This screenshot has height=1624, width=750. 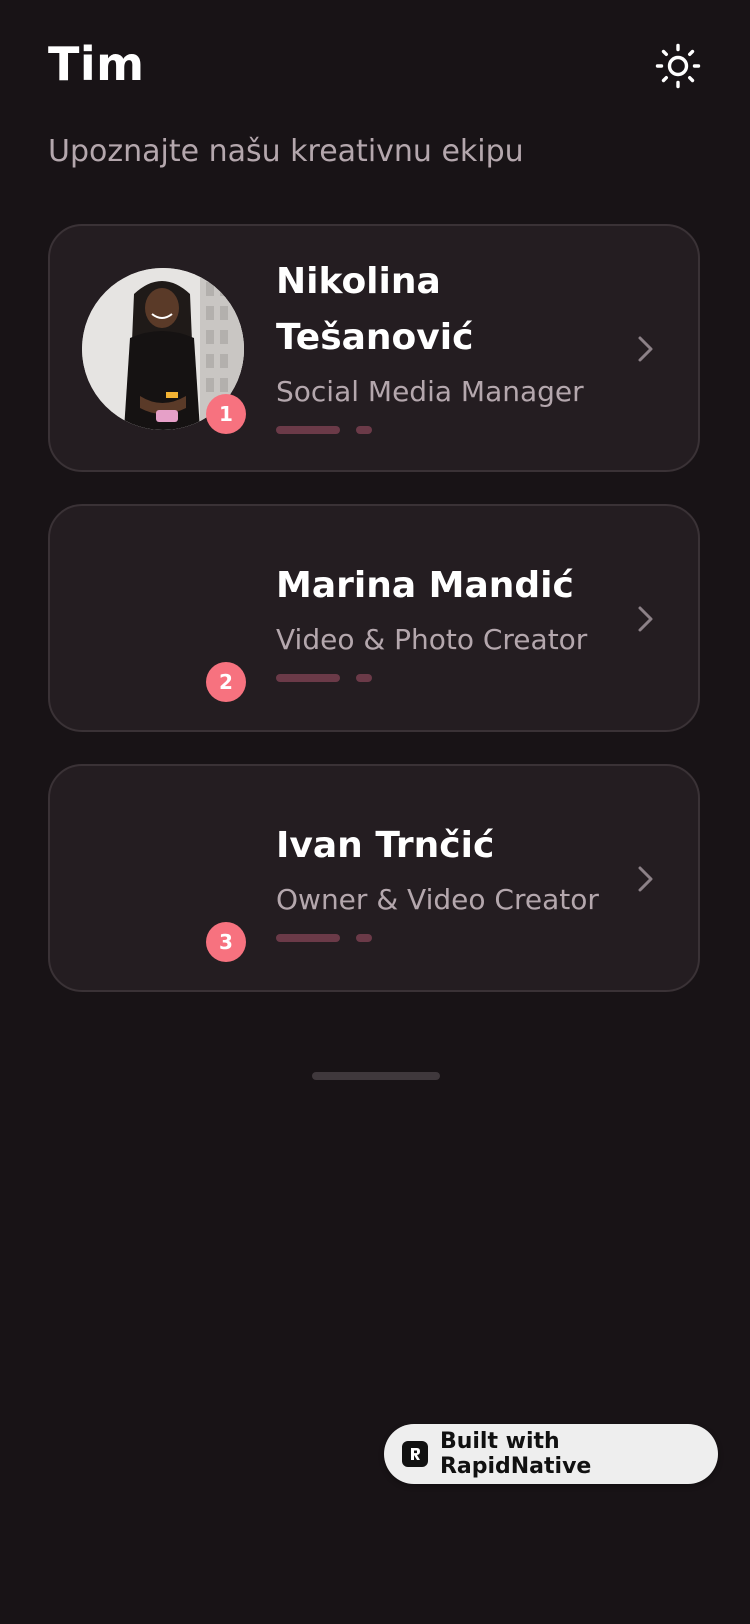 I want to click on team-member-card: 2 Marina Mandić Video & Photo Creator, so click(x=374, y=618).